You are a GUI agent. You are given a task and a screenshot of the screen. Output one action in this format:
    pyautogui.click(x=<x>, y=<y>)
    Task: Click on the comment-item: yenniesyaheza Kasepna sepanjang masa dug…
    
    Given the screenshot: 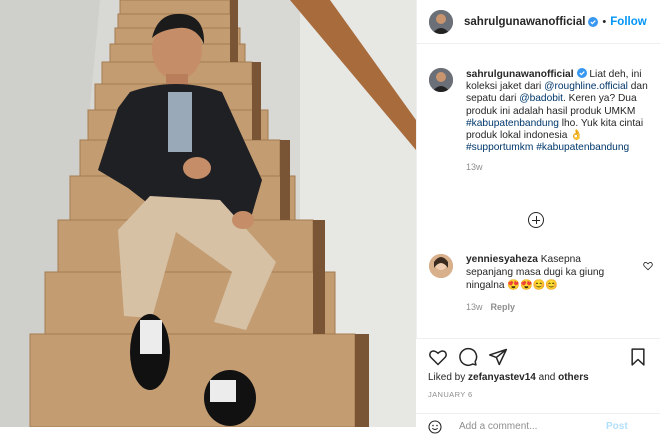 What is the action you would take?
    pyautogui.click(x=541, y=283)
    